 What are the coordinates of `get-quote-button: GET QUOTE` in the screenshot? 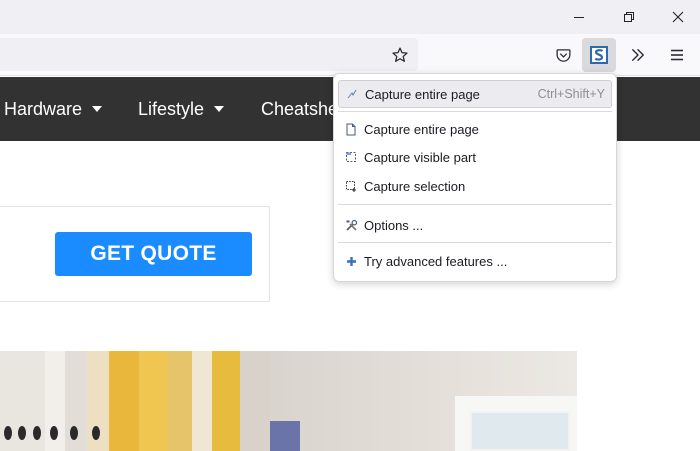 It's located at (153, 254).